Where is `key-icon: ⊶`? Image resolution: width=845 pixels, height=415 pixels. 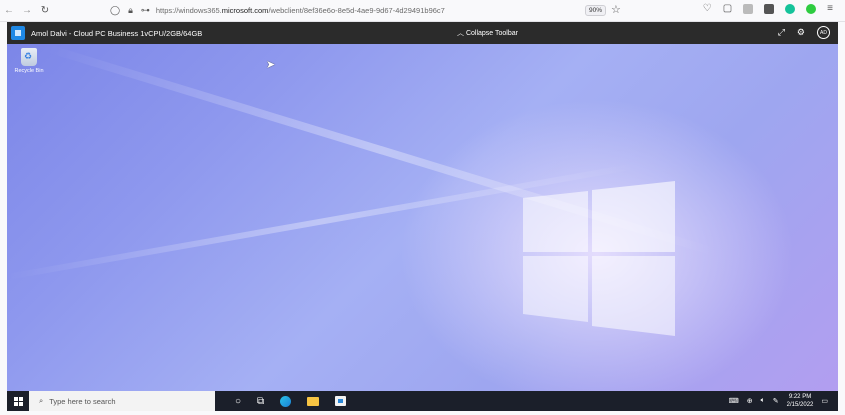
key-icon: ⊶ is located at coordinates (145, 10).